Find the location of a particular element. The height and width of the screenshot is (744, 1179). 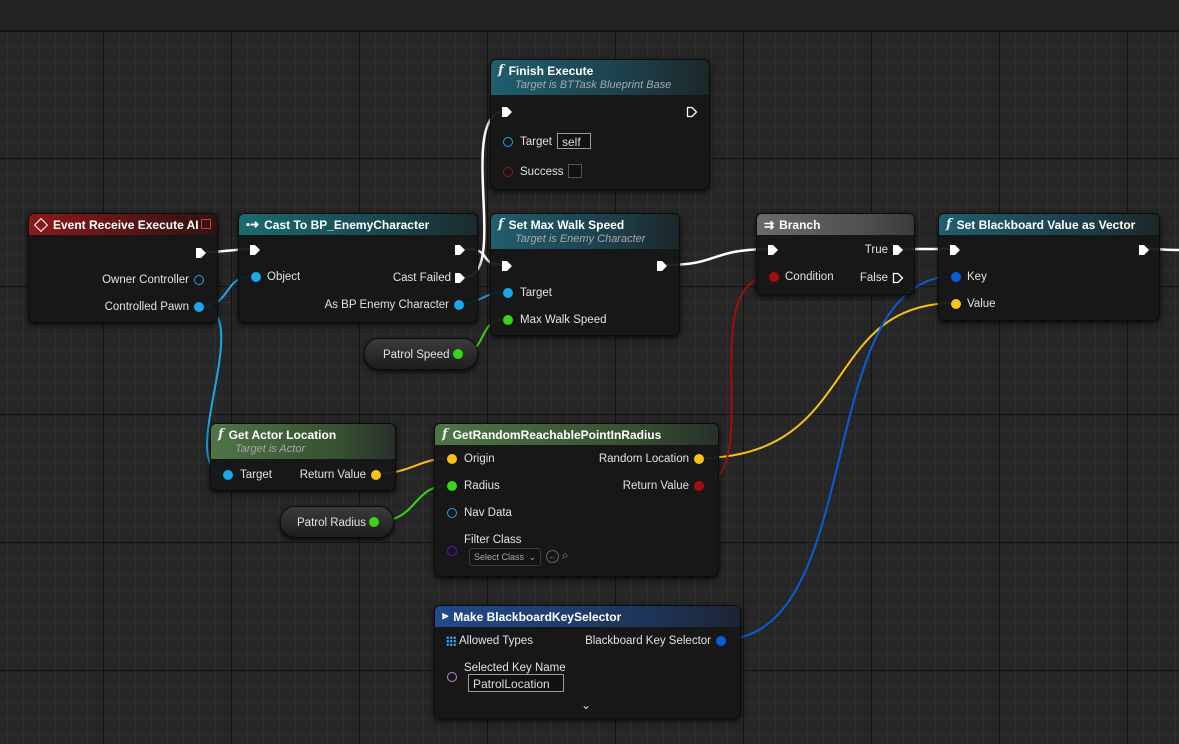

origin-pin is located at coordinates (452, 459).